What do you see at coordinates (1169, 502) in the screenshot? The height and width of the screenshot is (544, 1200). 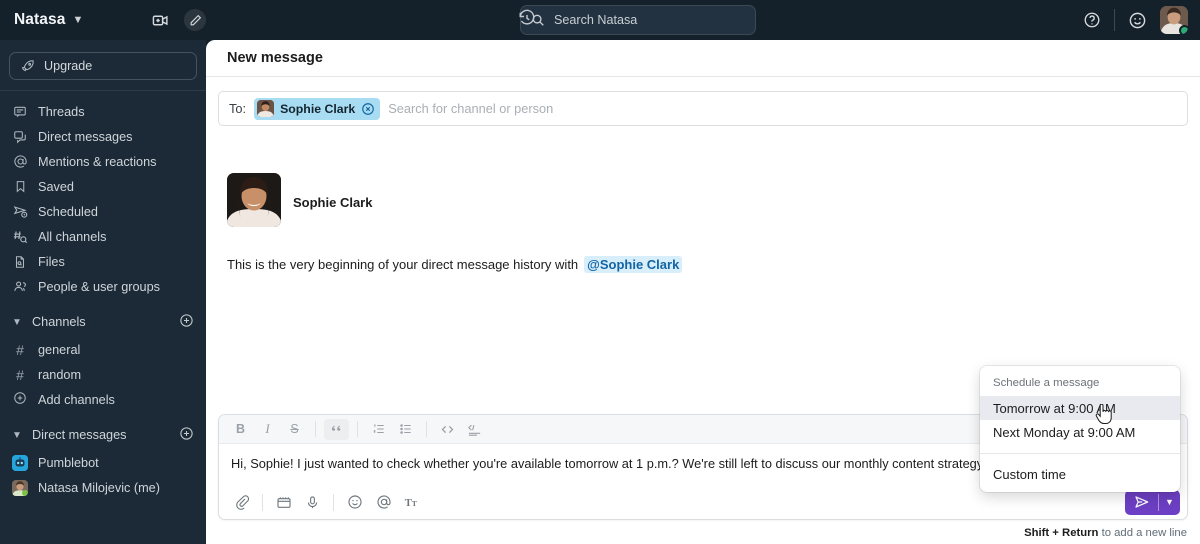 I see `send-options-chevron-down-icon: ▼` at bounding box center [1169, 502].